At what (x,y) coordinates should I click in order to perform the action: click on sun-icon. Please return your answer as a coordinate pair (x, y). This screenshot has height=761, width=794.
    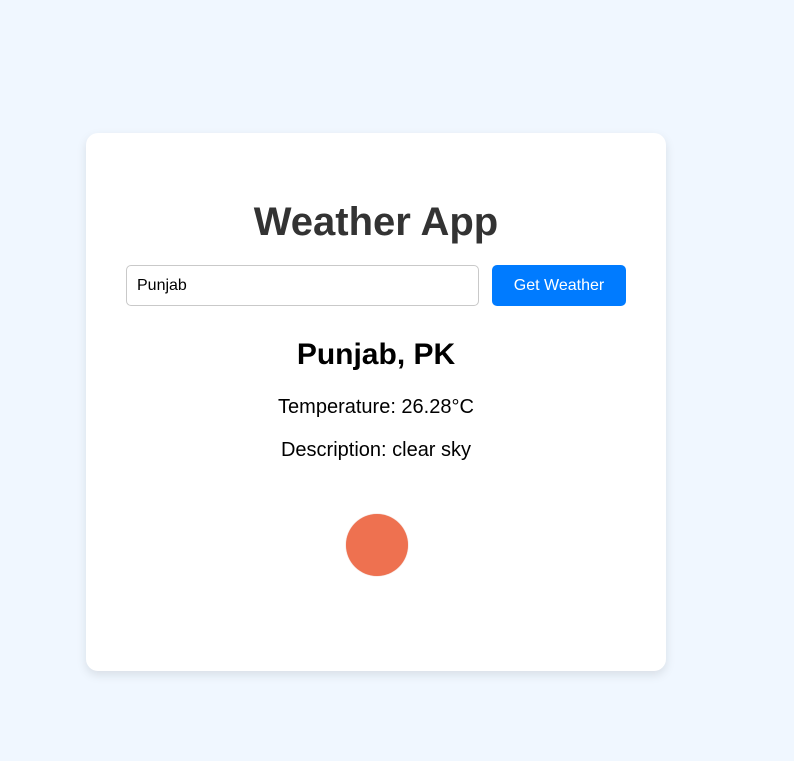
    Looking at the image, I should click on (377, 545).